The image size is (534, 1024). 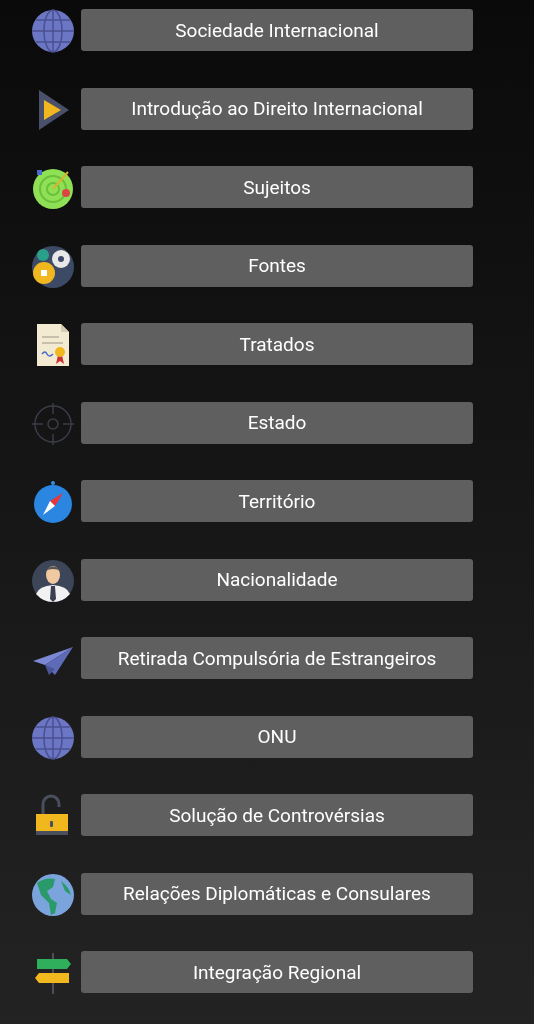 What do you see at coordinates (277, 108) in the screenshot?
I see `menu-button: Introdução ao Direito Internacional` at bounding box center [277, 108].